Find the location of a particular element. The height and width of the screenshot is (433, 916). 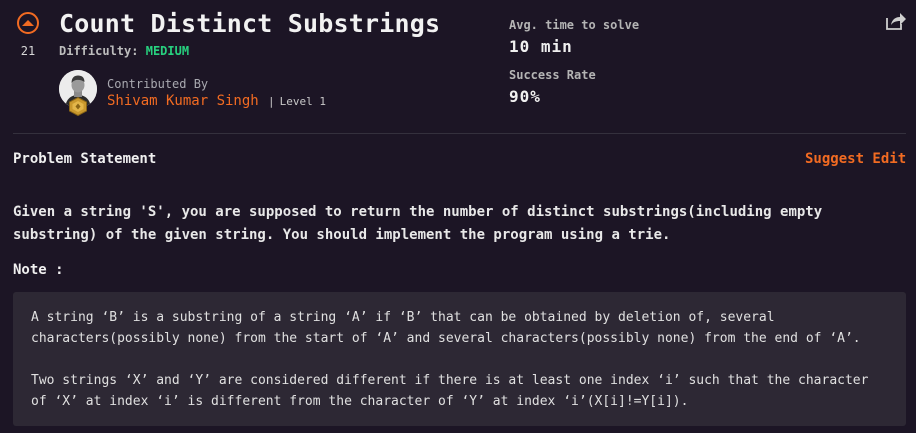

problem-title: Count Distinct Substrings is located at coordinates (250, 23).